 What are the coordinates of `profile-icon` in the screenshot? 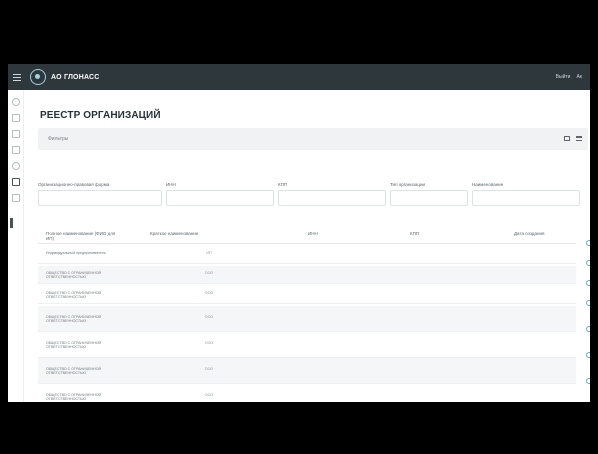 It's located at (15, 166).